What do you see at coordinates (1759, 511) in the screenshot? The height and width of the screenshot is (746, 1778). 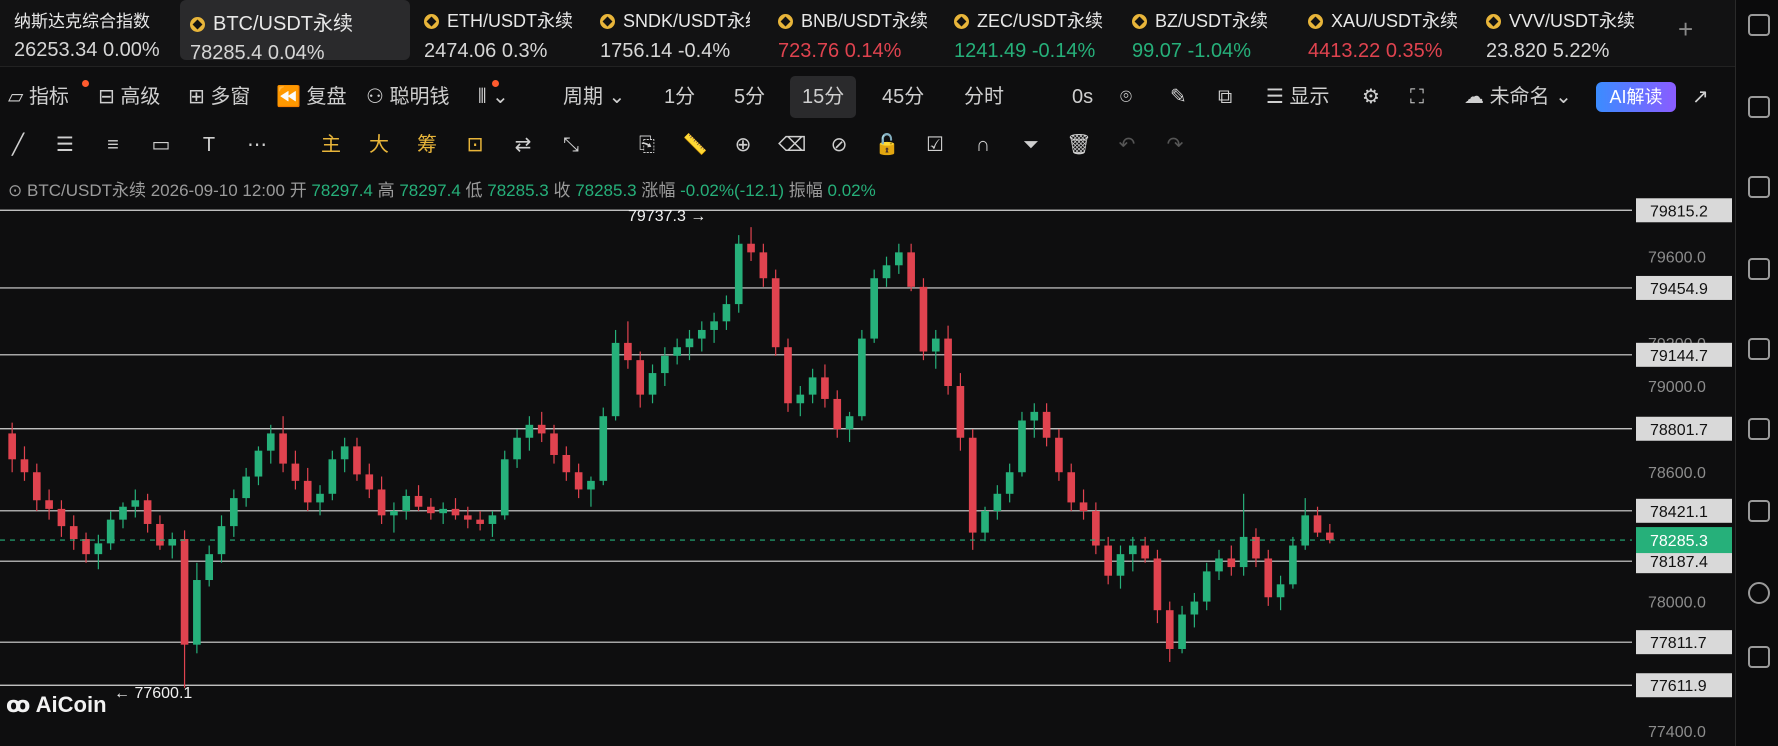 I see `bot-icon` at bounding box center [1759, 511].